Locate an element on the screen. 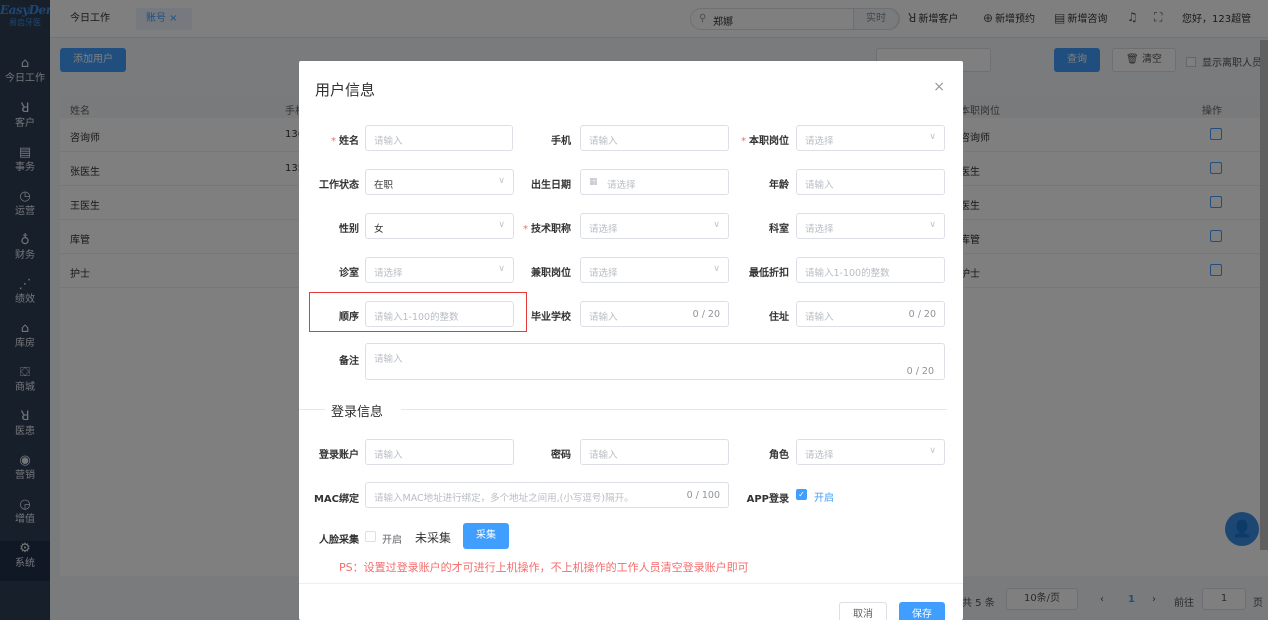 This screenshot has width=1268, height=620. mac-input: 请输入MAC地址进行绑定，多个地址之间用,(小写逗号)隔开。 0 / 100 is located at coordinates (547, 495).